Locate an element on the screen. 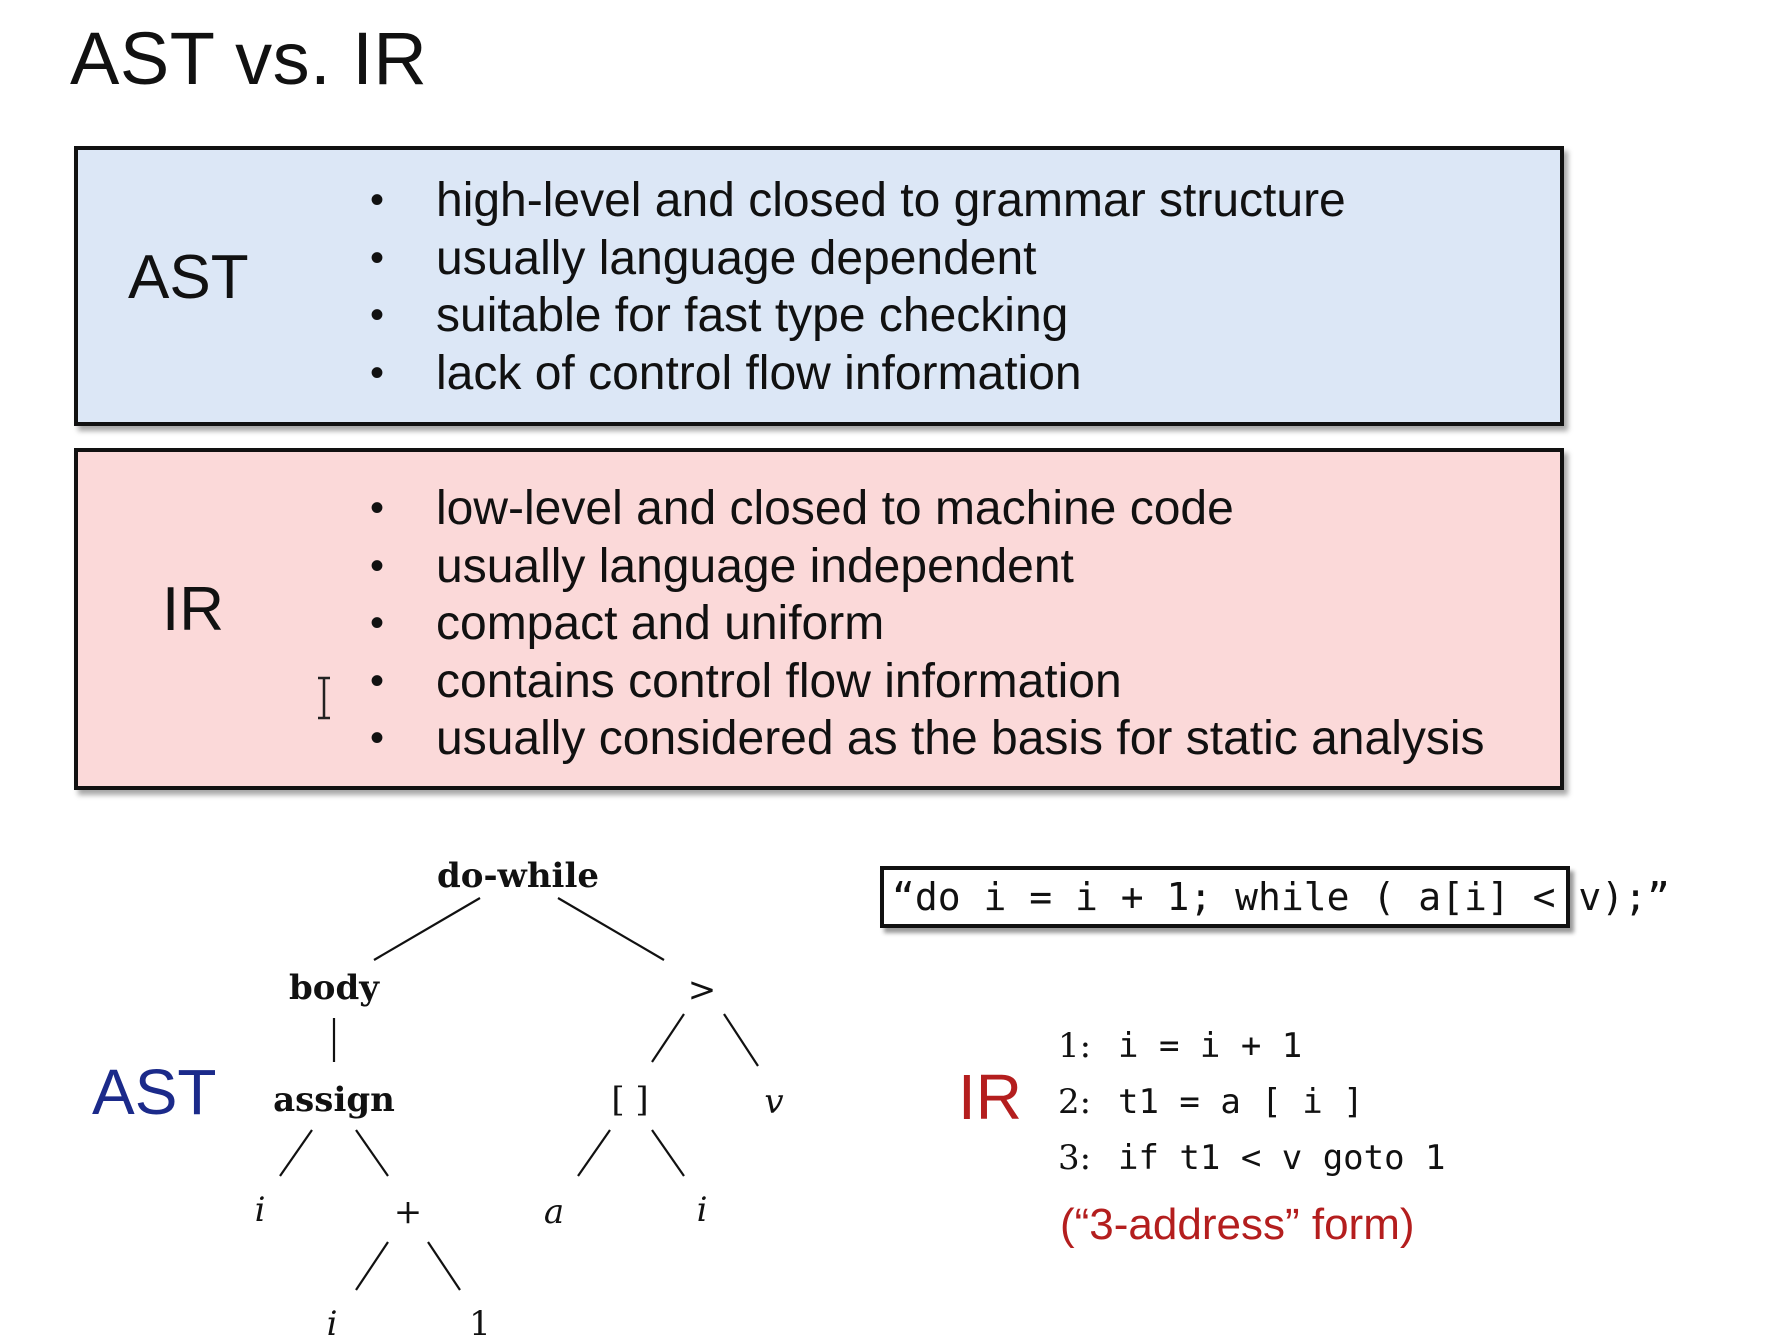  ir-line-number: 1: is located at coordinates (1075, 1046).